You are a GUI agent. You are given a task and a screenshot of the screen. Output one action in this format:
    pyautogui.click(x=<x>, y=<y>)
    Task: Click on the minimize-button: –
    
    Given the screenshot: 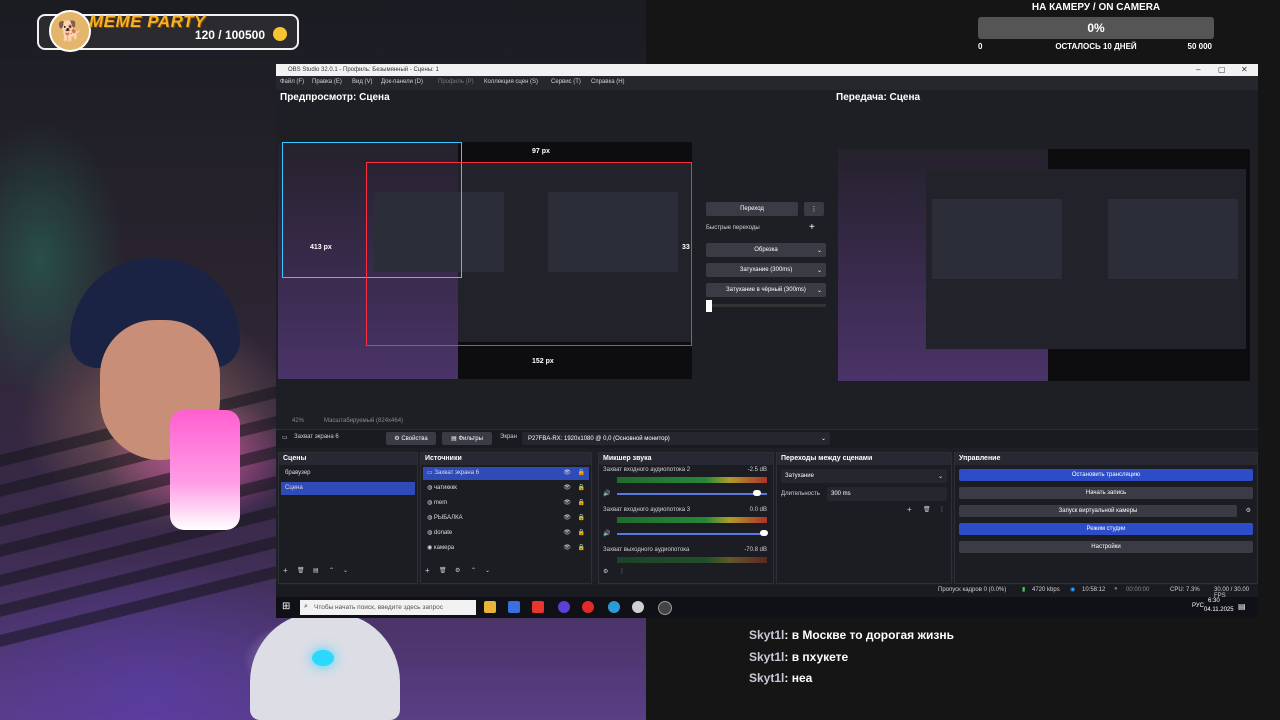 What is the action you would take?
    pyautogui.click(x=1198, y=70)
    